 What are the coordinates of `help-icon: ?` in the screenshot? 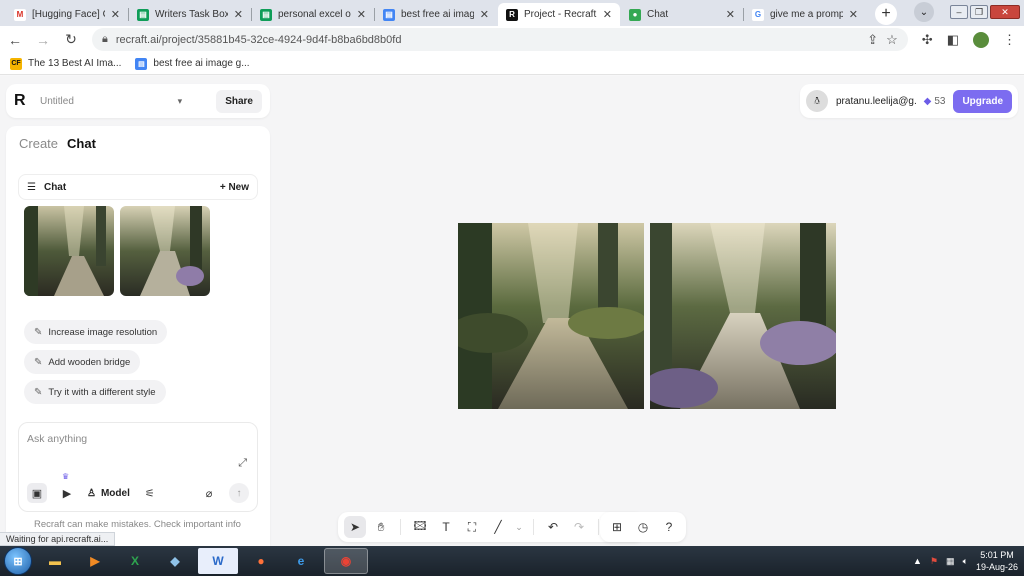 It's located at (669, 527).